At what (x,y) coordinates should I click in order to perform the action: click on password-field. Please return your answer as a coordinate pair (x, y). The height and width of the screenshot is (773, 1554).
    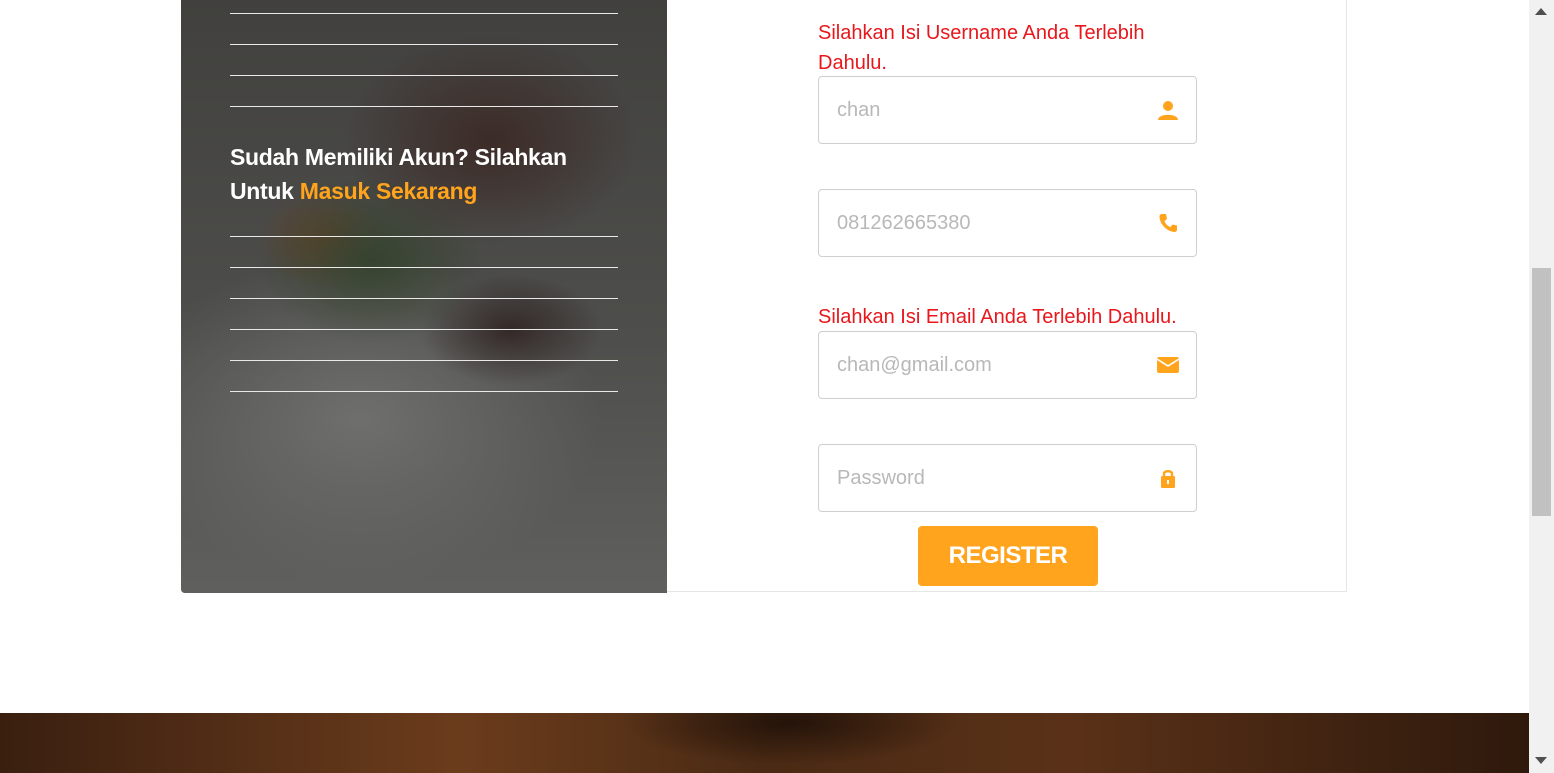
    Looking at the image, I should click on (1007, 478).